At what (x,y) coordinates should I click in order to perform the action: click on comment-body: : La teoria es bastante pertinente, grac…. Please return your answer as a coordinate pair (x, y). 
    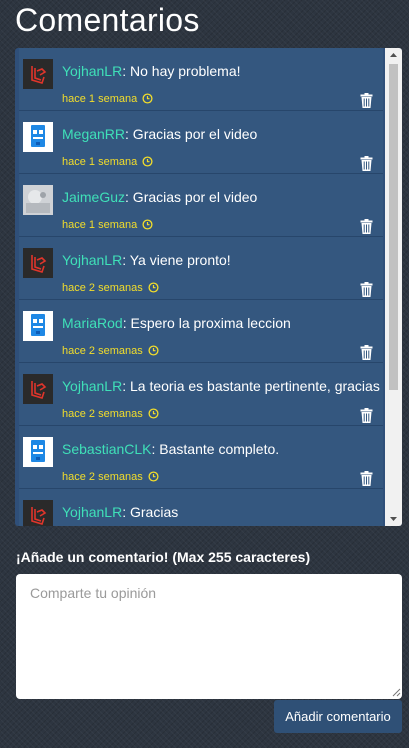
    Looking at the image, I should click on (251, 386).